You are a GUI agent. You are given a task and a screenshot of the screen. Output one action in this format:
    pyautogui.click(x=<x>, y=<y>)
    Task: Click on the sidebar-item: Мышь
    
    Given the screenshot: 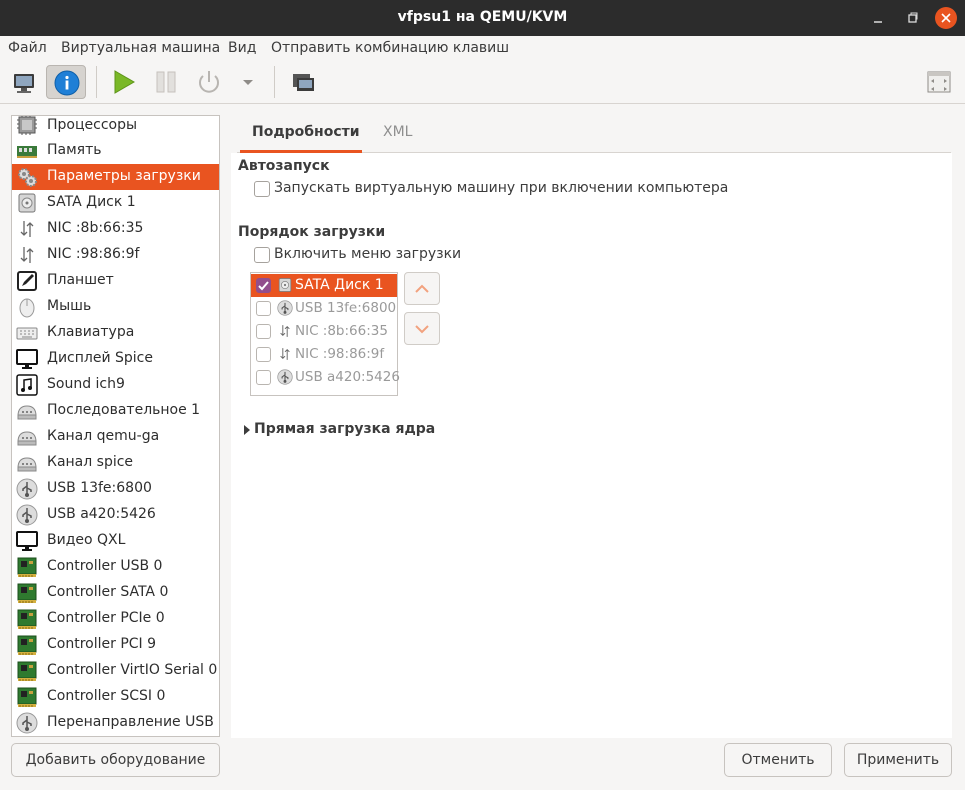 What is the action you would take?
    pyautogui.click(x=115, y=307)
    